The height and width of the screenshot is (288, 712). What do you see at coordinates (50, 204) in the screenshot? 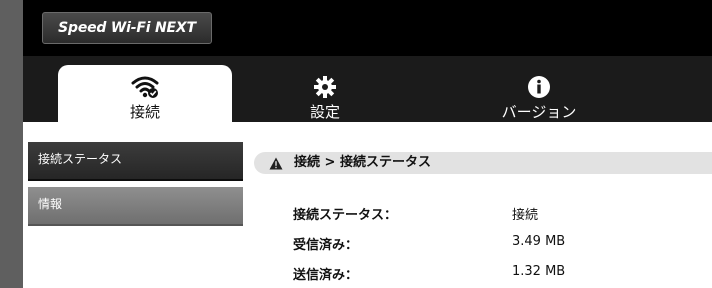
I see `sidebar-item-label: 情報` at bounding box center [50, 204].